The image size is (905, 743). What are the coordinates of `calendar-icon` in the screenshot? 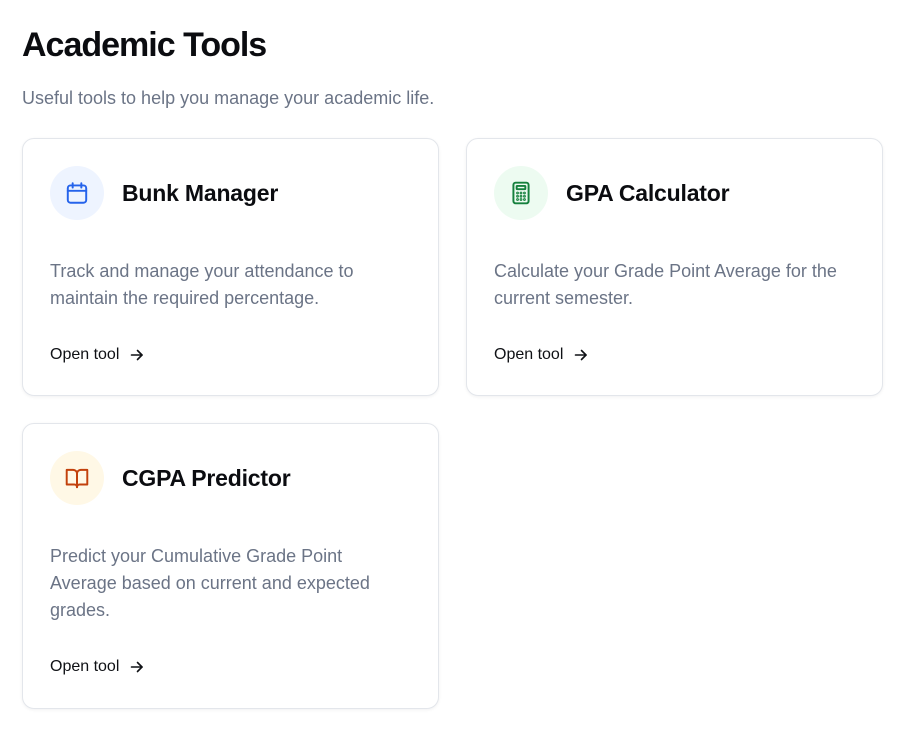 It's located at (77, 193).